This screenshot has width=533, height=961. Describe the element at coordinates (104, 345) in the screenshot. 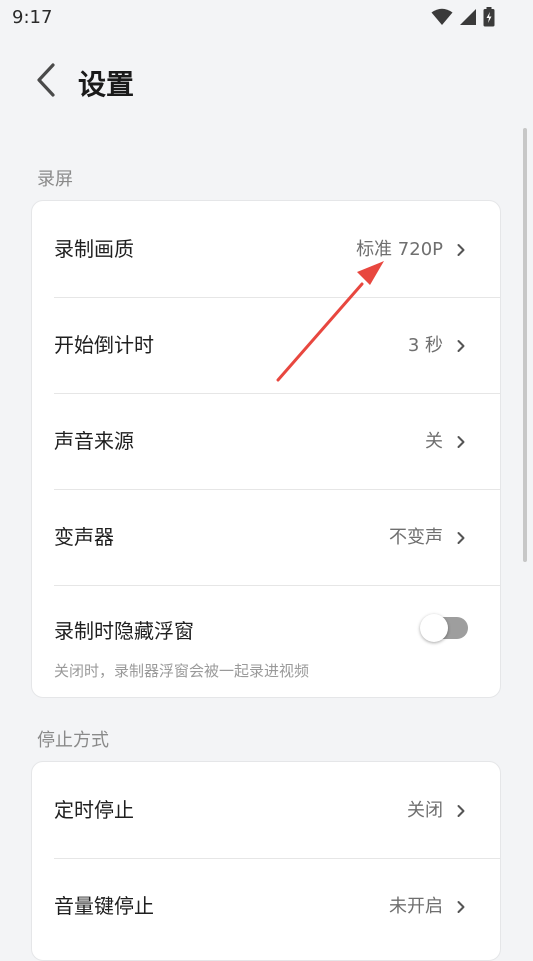

I see `row-label: 开始倒计时` at that location.